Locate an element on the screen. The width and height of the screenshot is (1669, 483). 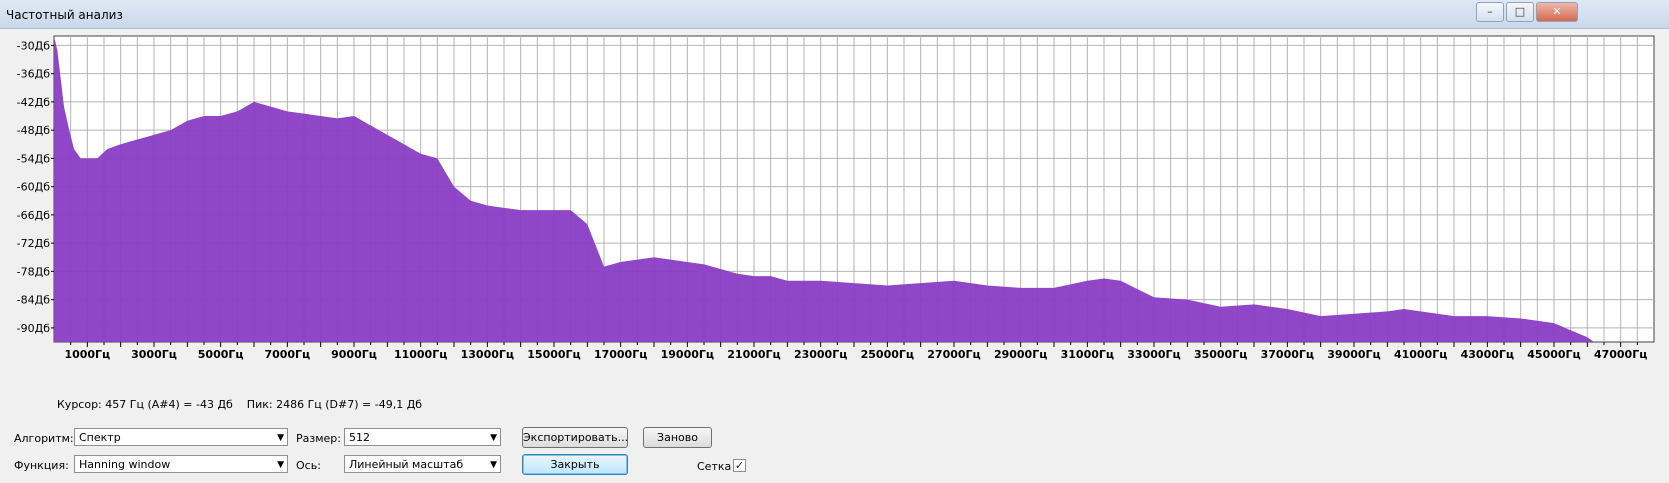
maximize-icon: □ is located at coordinates (1520, 12).